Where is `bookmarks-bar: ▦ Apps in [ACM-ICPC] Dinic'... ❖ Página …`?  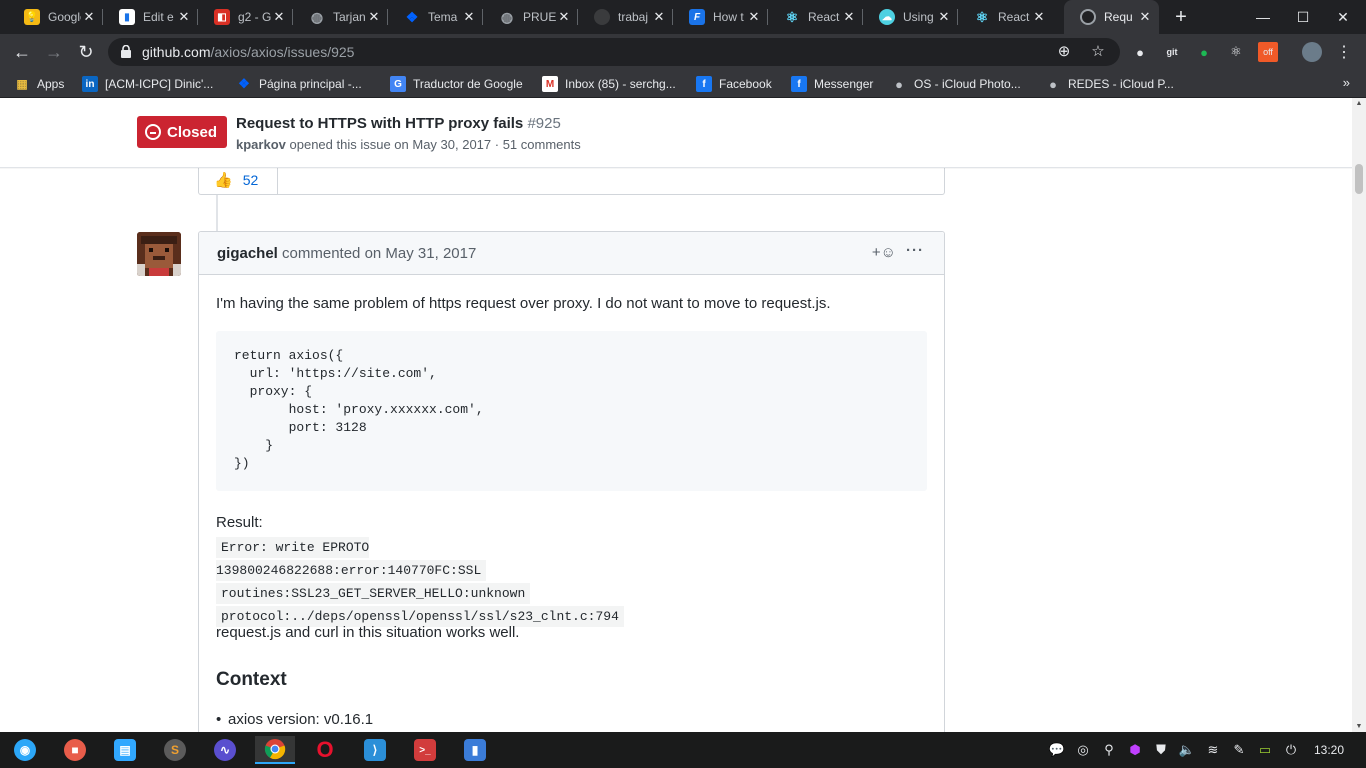 bookmarks-bar: ▦ Apps in [ACM-ICPC] Dinic'... ❖ Página … is located at coordinates (683, 84).